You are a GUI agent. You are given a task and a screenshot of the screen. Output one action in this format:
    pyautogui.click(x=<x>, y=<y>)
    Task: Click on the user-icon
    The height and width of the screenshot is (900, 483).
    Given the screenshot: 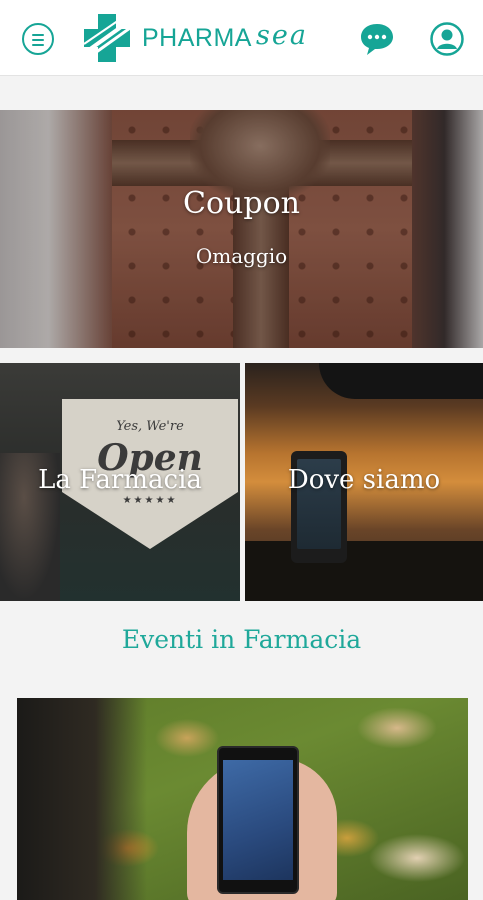 What is the action you would take?
    pyautogui.click(x=447, y=39)
    